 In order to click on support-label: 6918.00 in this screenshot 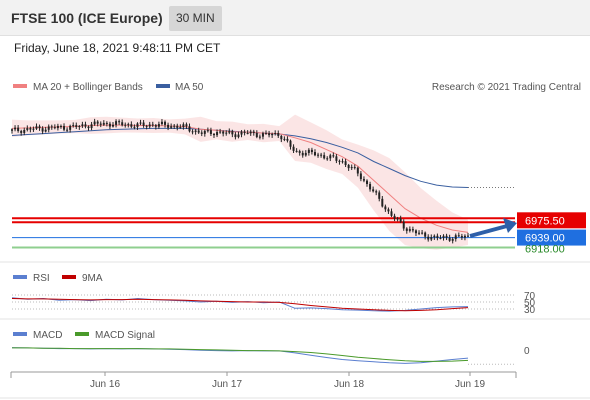, I will do `click(545, 249)`.